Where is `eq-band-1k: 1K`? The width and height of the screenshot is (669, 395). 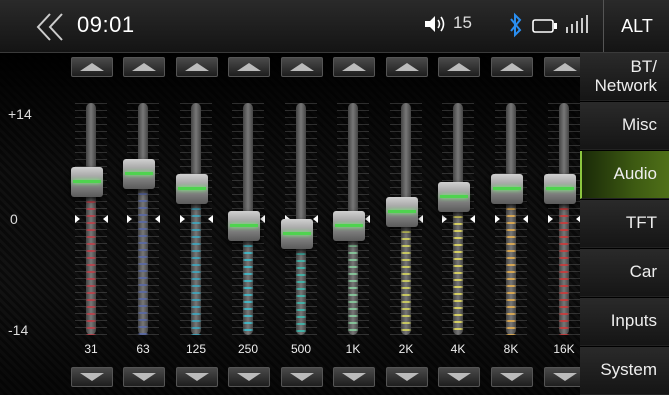
eq-band-1k: 1K is located at coordinates (353, 224).